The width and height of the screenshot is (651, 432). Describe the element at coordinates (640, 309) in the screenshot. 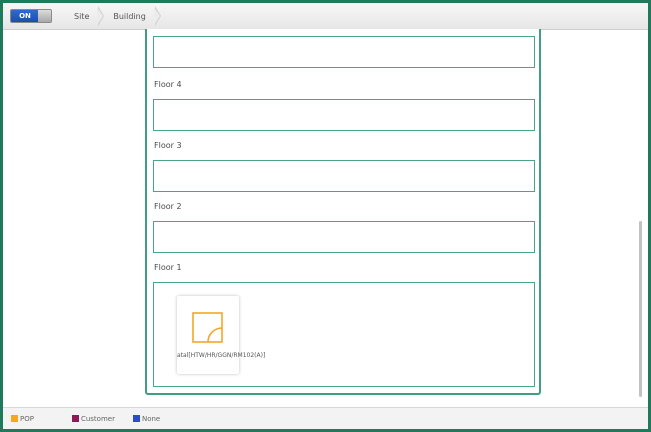

I see `vertical-scrollbar` at that location.